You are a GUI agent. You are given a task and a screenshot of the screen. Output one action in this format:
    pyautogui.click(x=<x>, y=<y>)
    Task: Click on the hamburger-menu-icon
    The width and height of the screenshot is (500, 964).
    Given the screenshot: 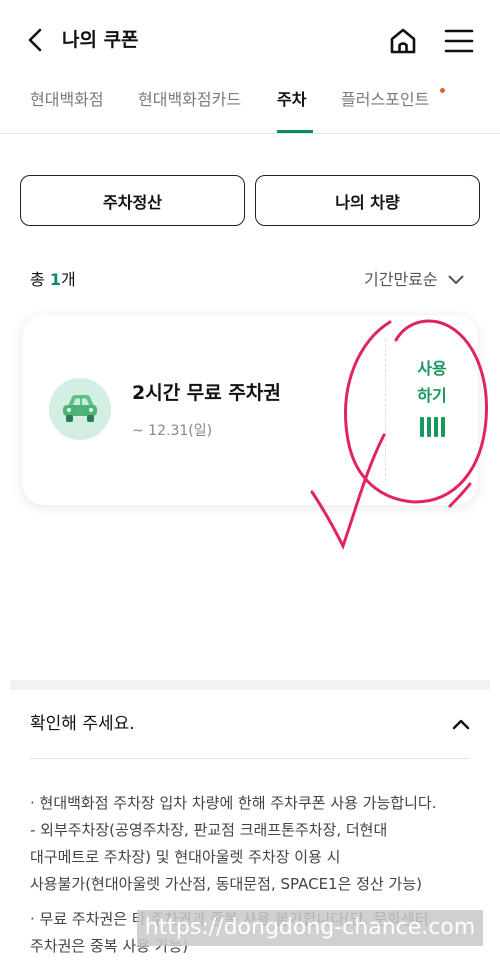 What is the action you would take?
    pyautogui.click(x=459, y=41)
    